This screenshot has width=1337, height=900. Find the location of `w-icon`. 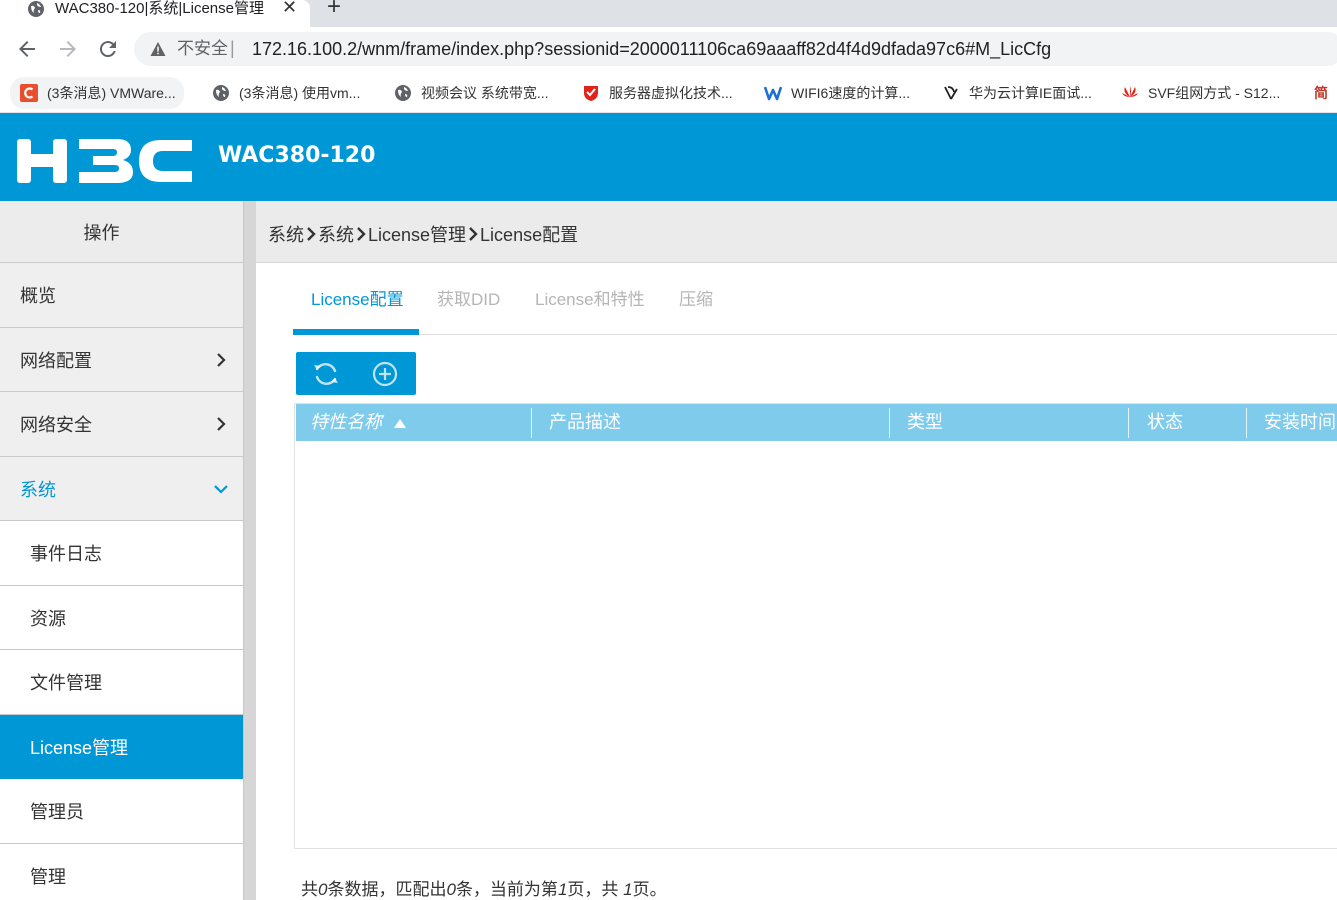

w-icon is located at coordinates (773, 93).